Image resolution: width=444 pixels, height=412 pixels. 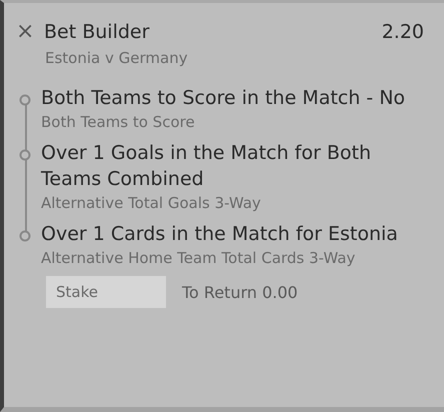 What do you see at coordinates (117, 58) in the screenshot?
I see `event-name: Estonia v Germany` at bounding box center [117, 58].